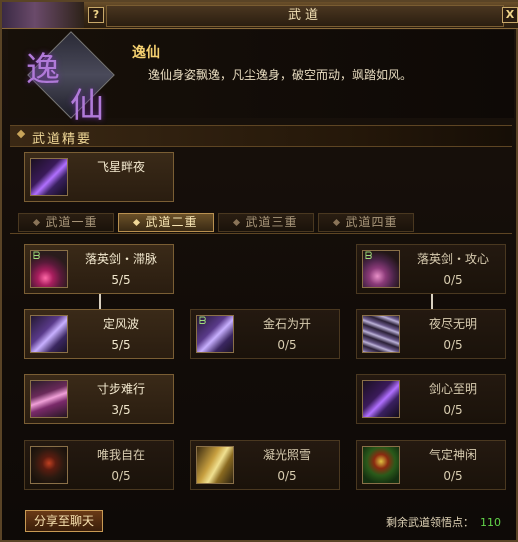 The width and height of the screenshot is (518, 542). What do you see at coordinates (120, 389) in the screenshot?
I see `skill-name: 寸步难行` at bounding box center [120, 389].